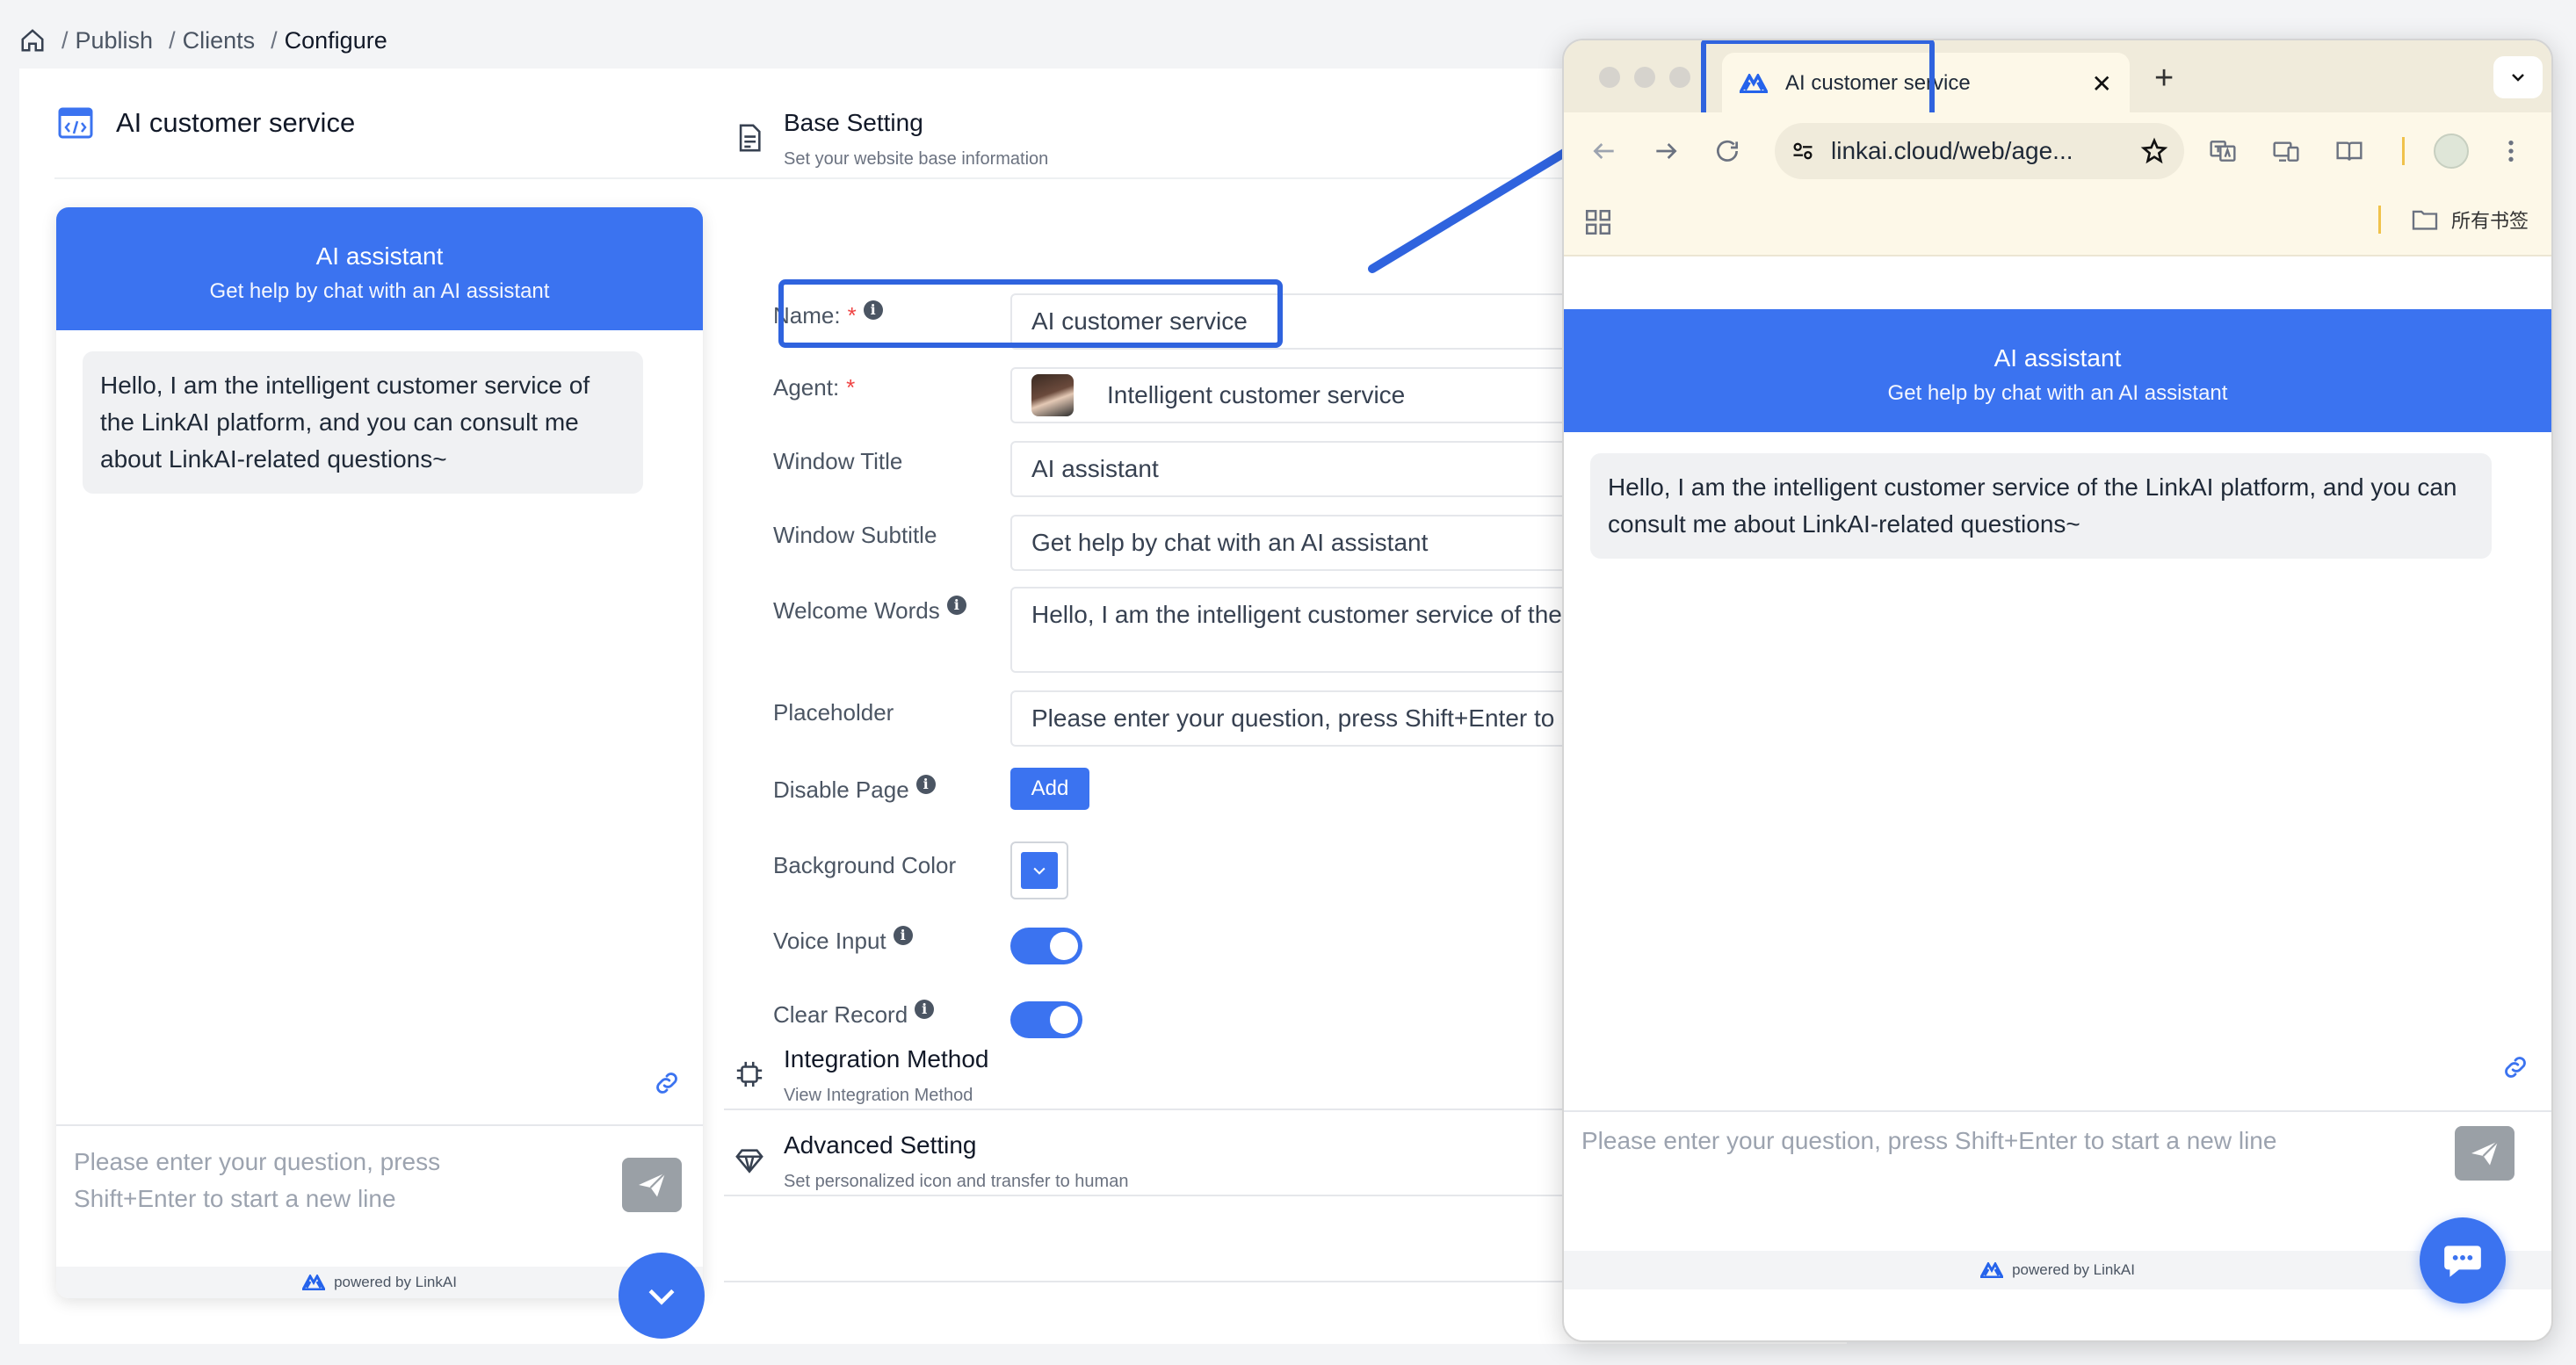 Image resolution: width=2576 pixels, height=1365 pixels. I want to click on tab-close-icon: ✕, so click(2102, 83).